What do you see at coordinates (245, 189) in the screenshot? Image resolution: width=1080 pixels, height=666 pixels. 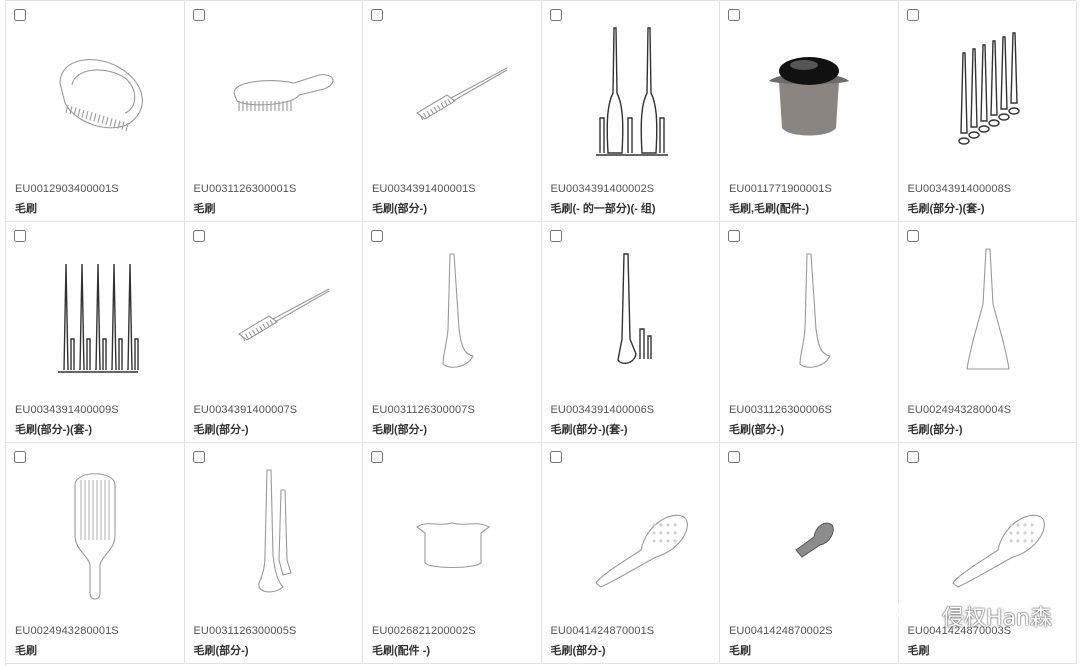 I see `design-code: EU0031126300001S` at bounding box center [245, 189].